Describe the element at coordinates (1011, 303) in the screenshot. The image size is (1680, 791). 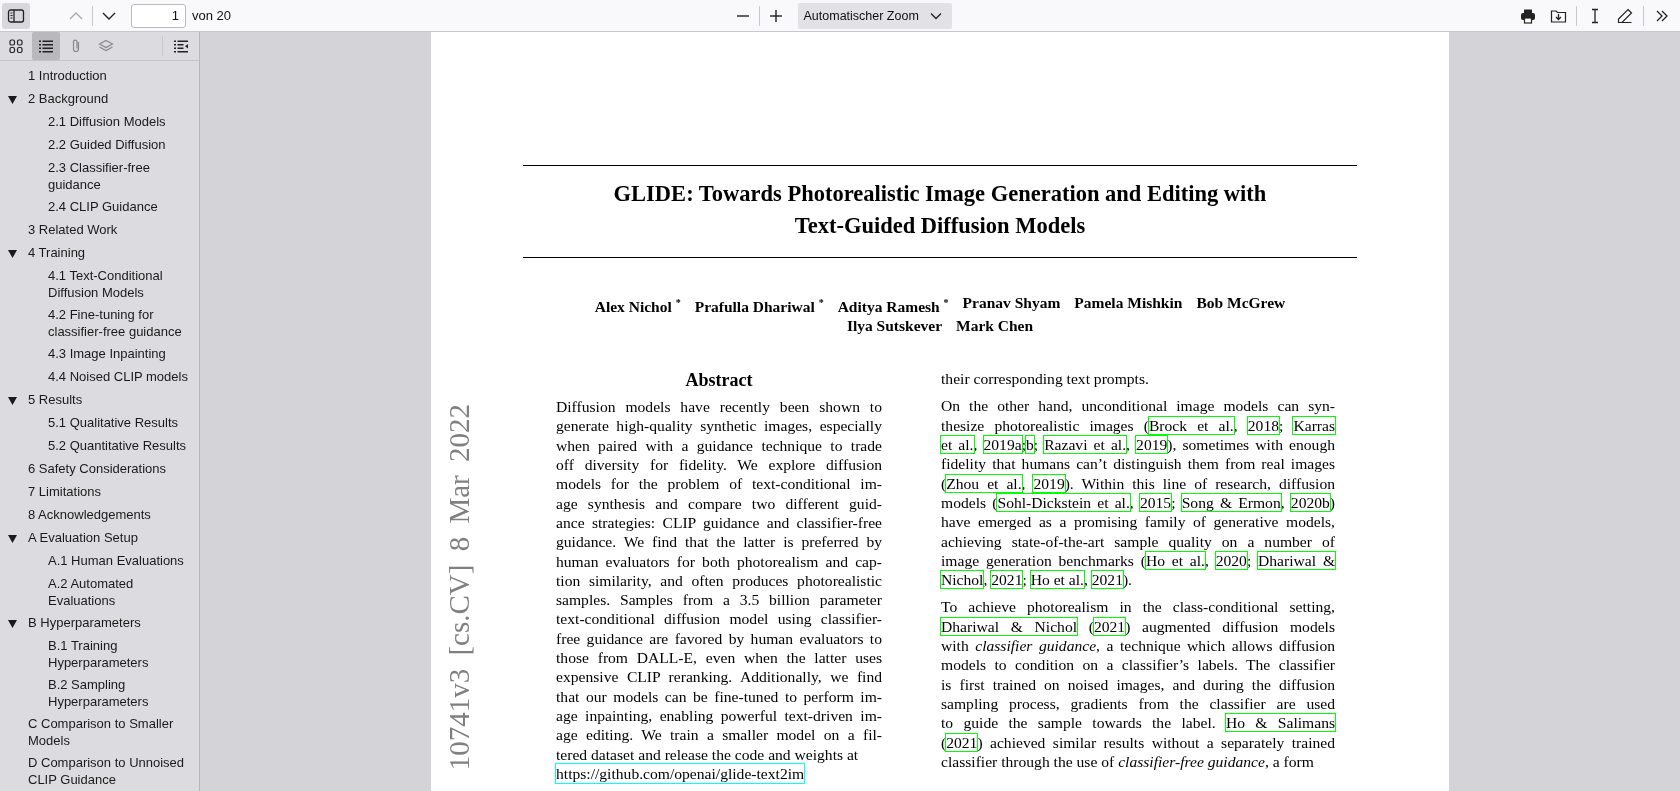
I see `author-name: Pranav Shyam` at that location.